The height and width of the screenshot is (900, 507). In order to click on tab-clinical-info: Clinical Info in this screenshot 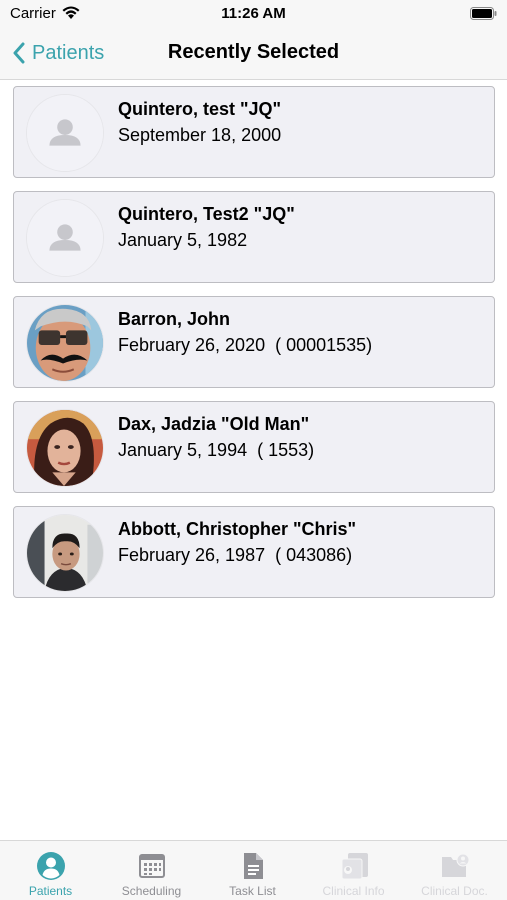, I will do `click(353, 870)`.